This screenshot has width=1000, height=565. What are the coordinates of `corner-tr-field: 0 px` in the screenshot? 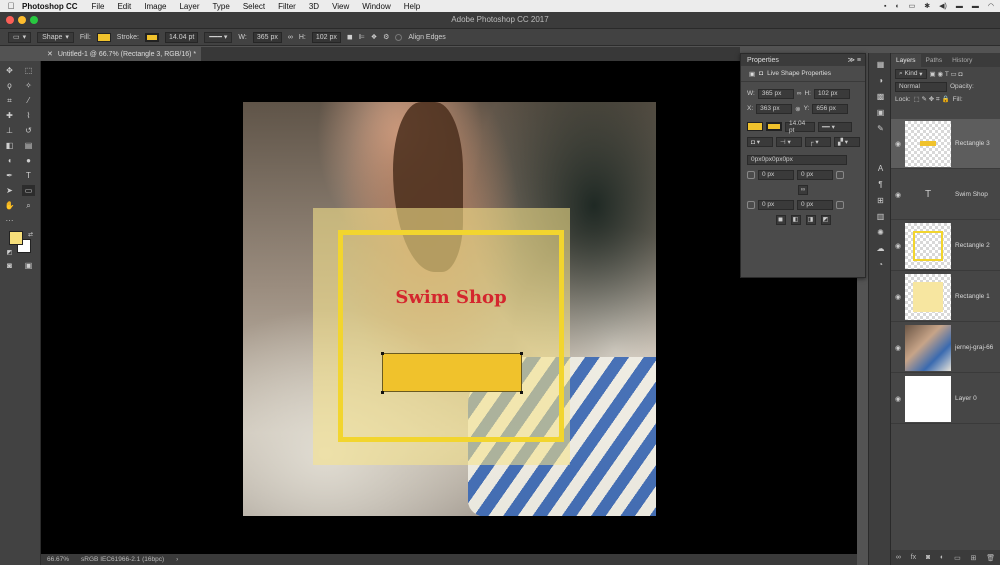 It's located at (815, 174).